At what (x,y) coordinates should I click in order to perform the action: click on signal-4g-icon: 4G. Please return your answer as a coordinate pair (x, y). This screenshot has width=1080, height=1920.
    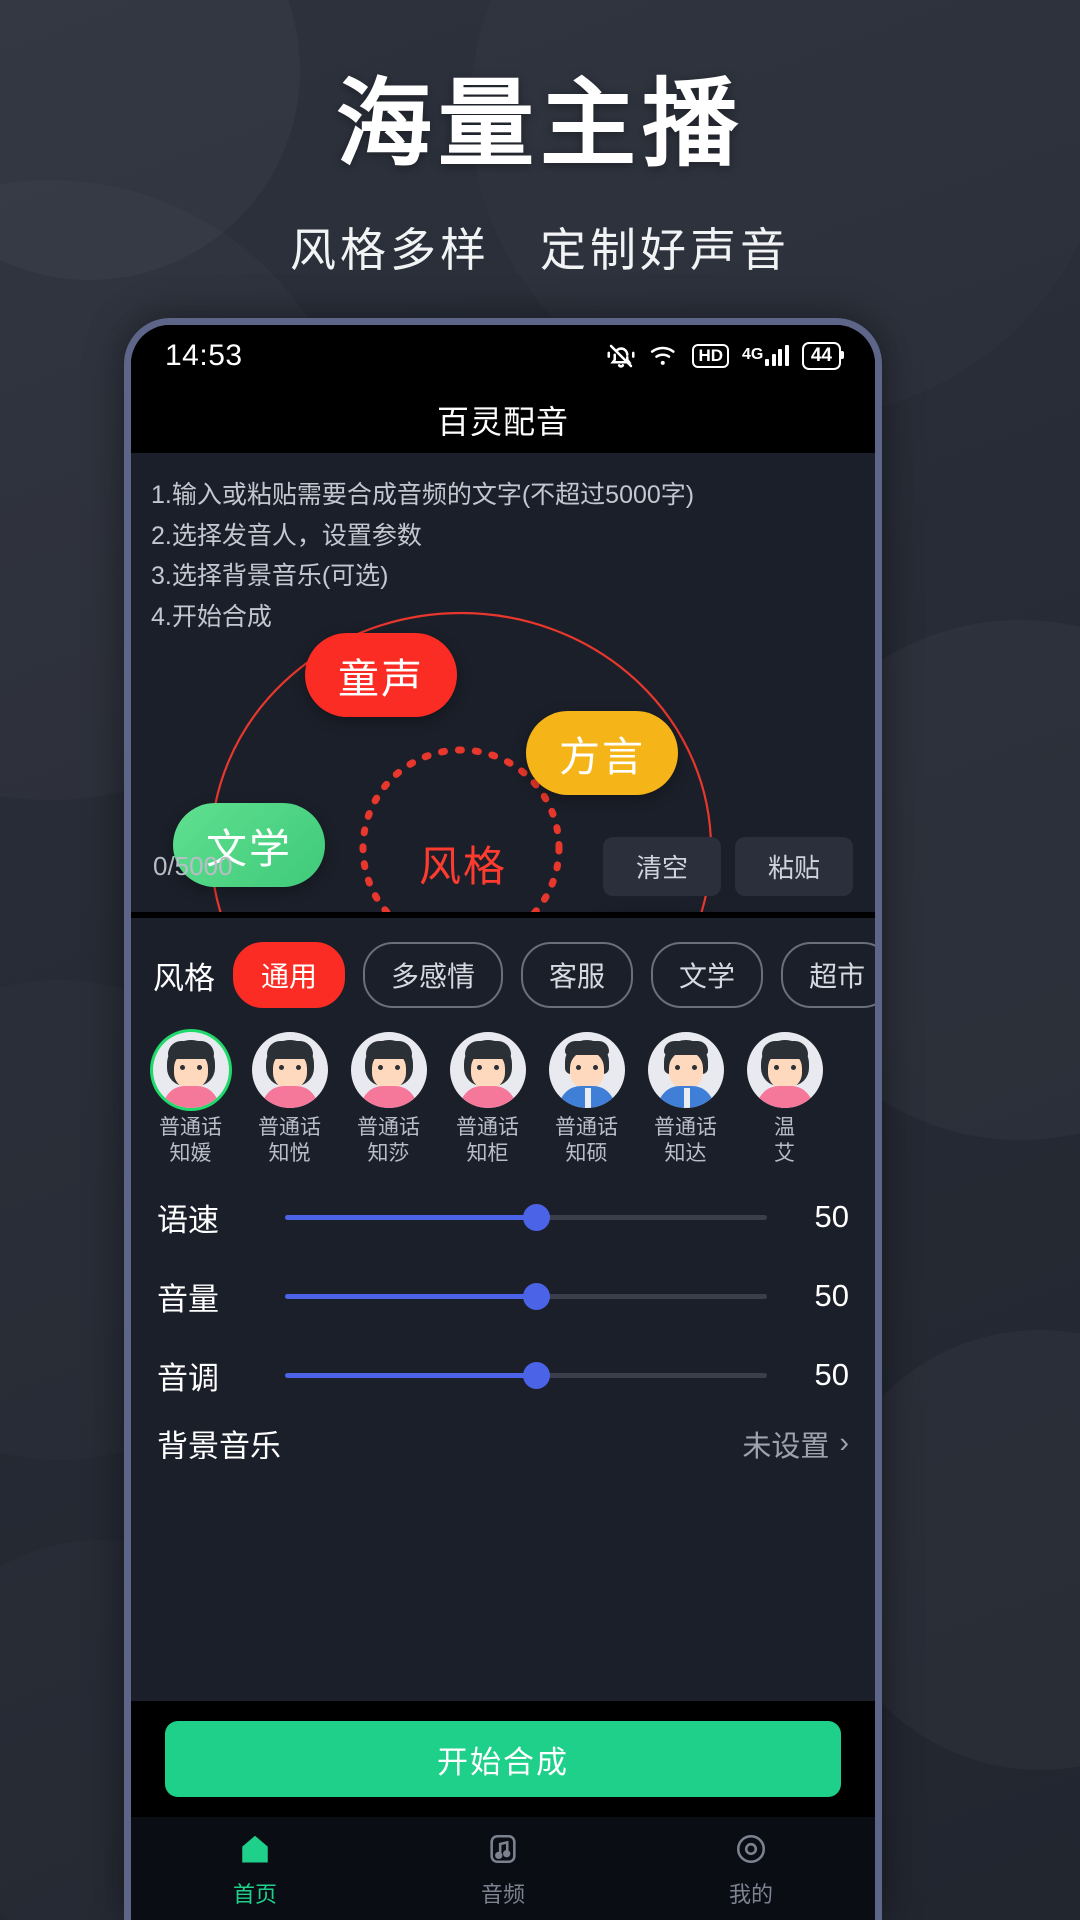
    Looking at the image, I should click on (765, 355).